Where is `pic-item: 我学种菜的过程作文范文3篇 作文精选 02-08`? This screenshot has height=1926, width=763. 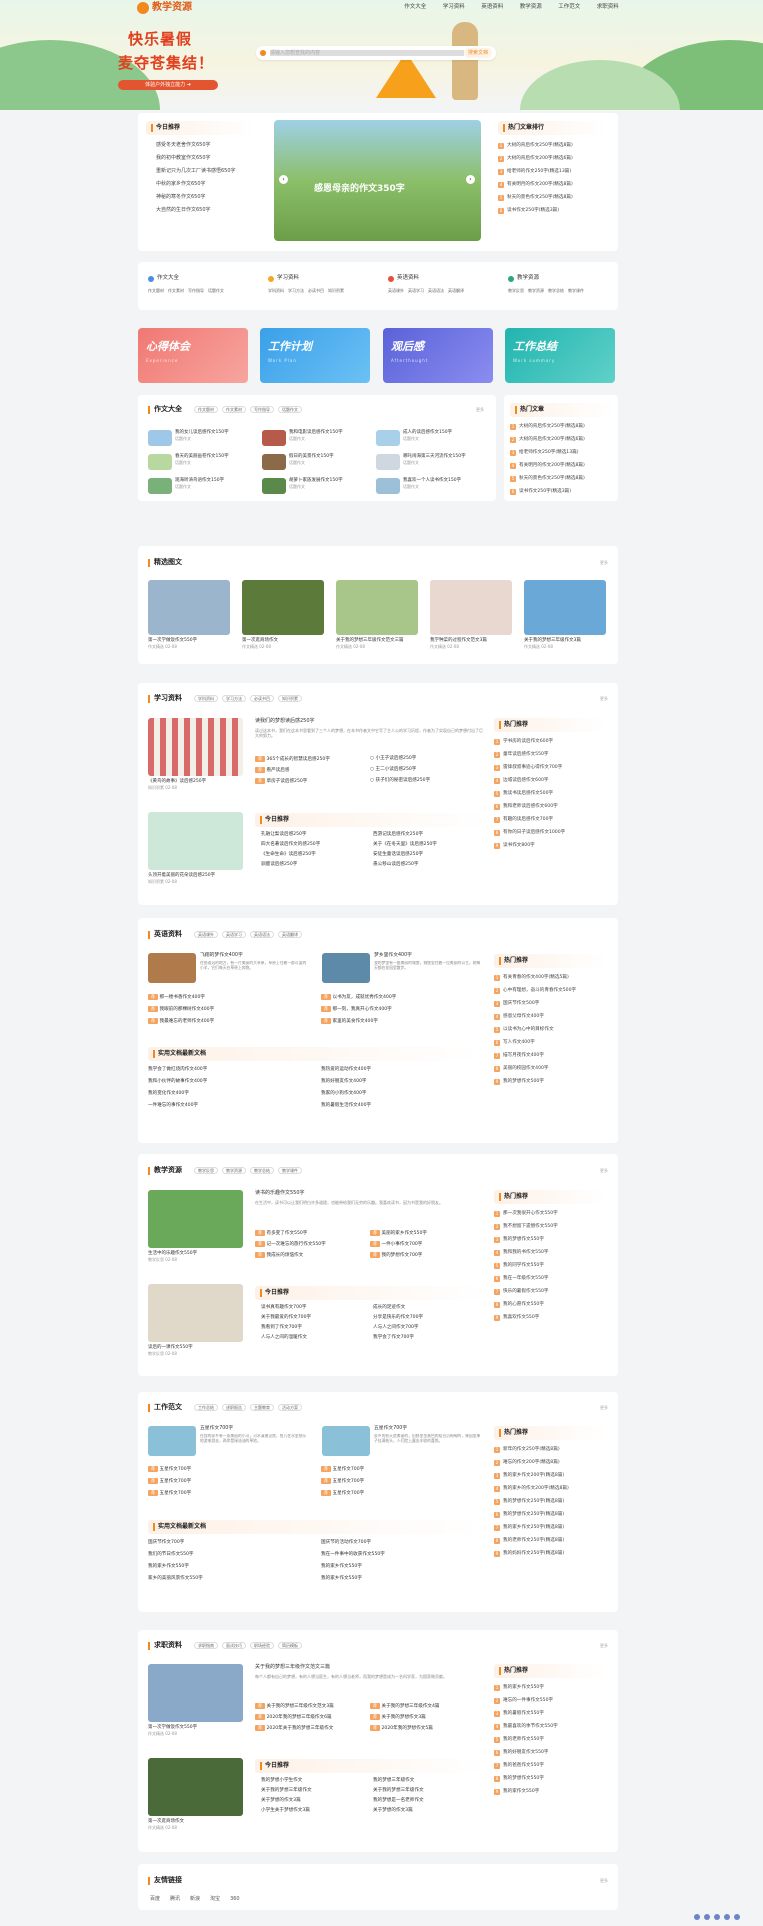 pic-item: 我学种菜的过程作文范文3篇 作文精选 02-08 is located at coordinates (471, 614).